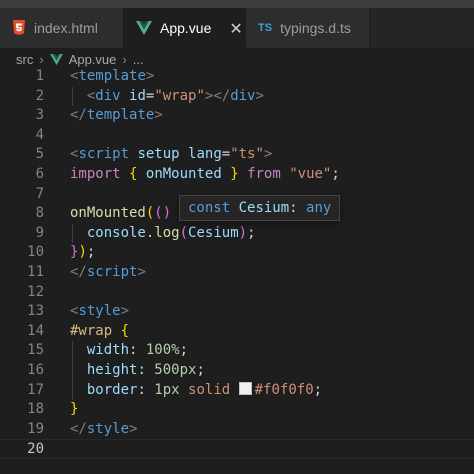 The width and height of the screenshot is (474, 474). What do you see at coordinates (237, 332) in the screenshot?
I see `code-line: 14 #wrap {` at bounding box center [237, 332].